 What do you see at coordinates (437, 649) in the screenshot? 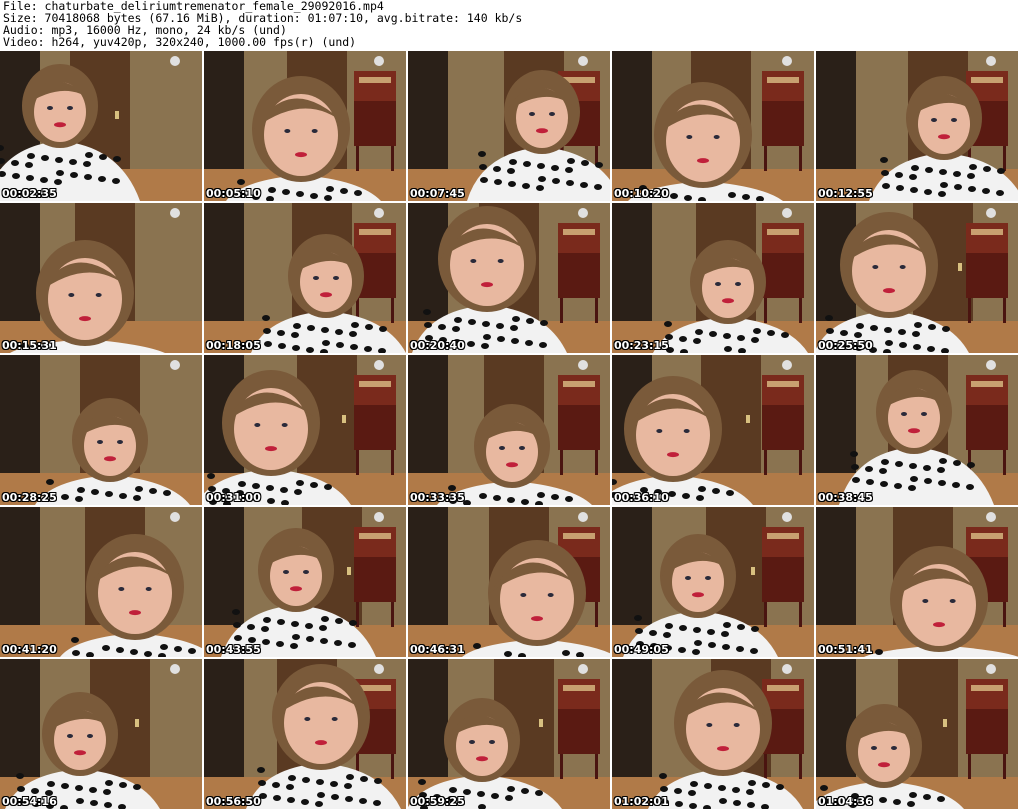
I see `frame-timestamp: 00:46:31` at bounding box center [437, 649].